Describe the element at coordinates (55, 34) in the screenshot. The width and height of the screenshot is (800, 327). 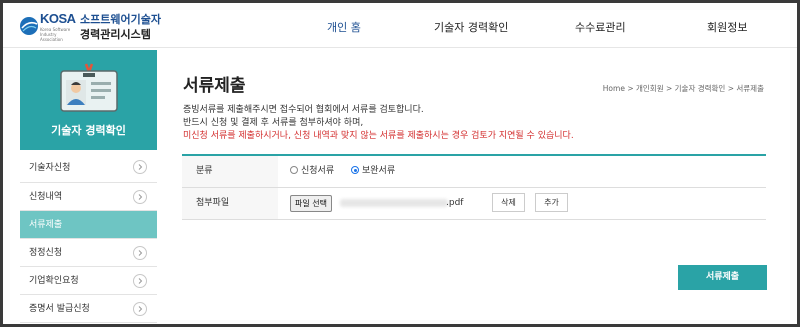
I see `logo-kosa-subtext: Korea Software Industry Association` at that location.